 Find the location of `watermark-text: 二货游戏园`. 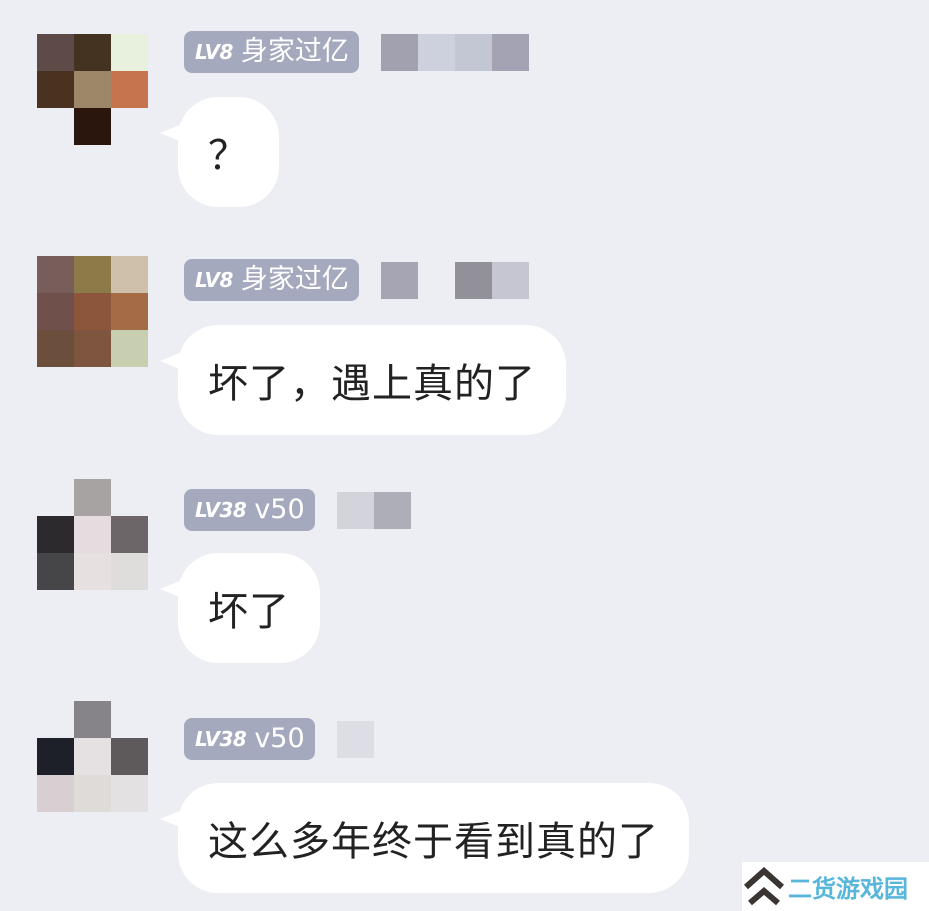

watermark-text: 二货游戏园 is located at coordinates (848, 889).